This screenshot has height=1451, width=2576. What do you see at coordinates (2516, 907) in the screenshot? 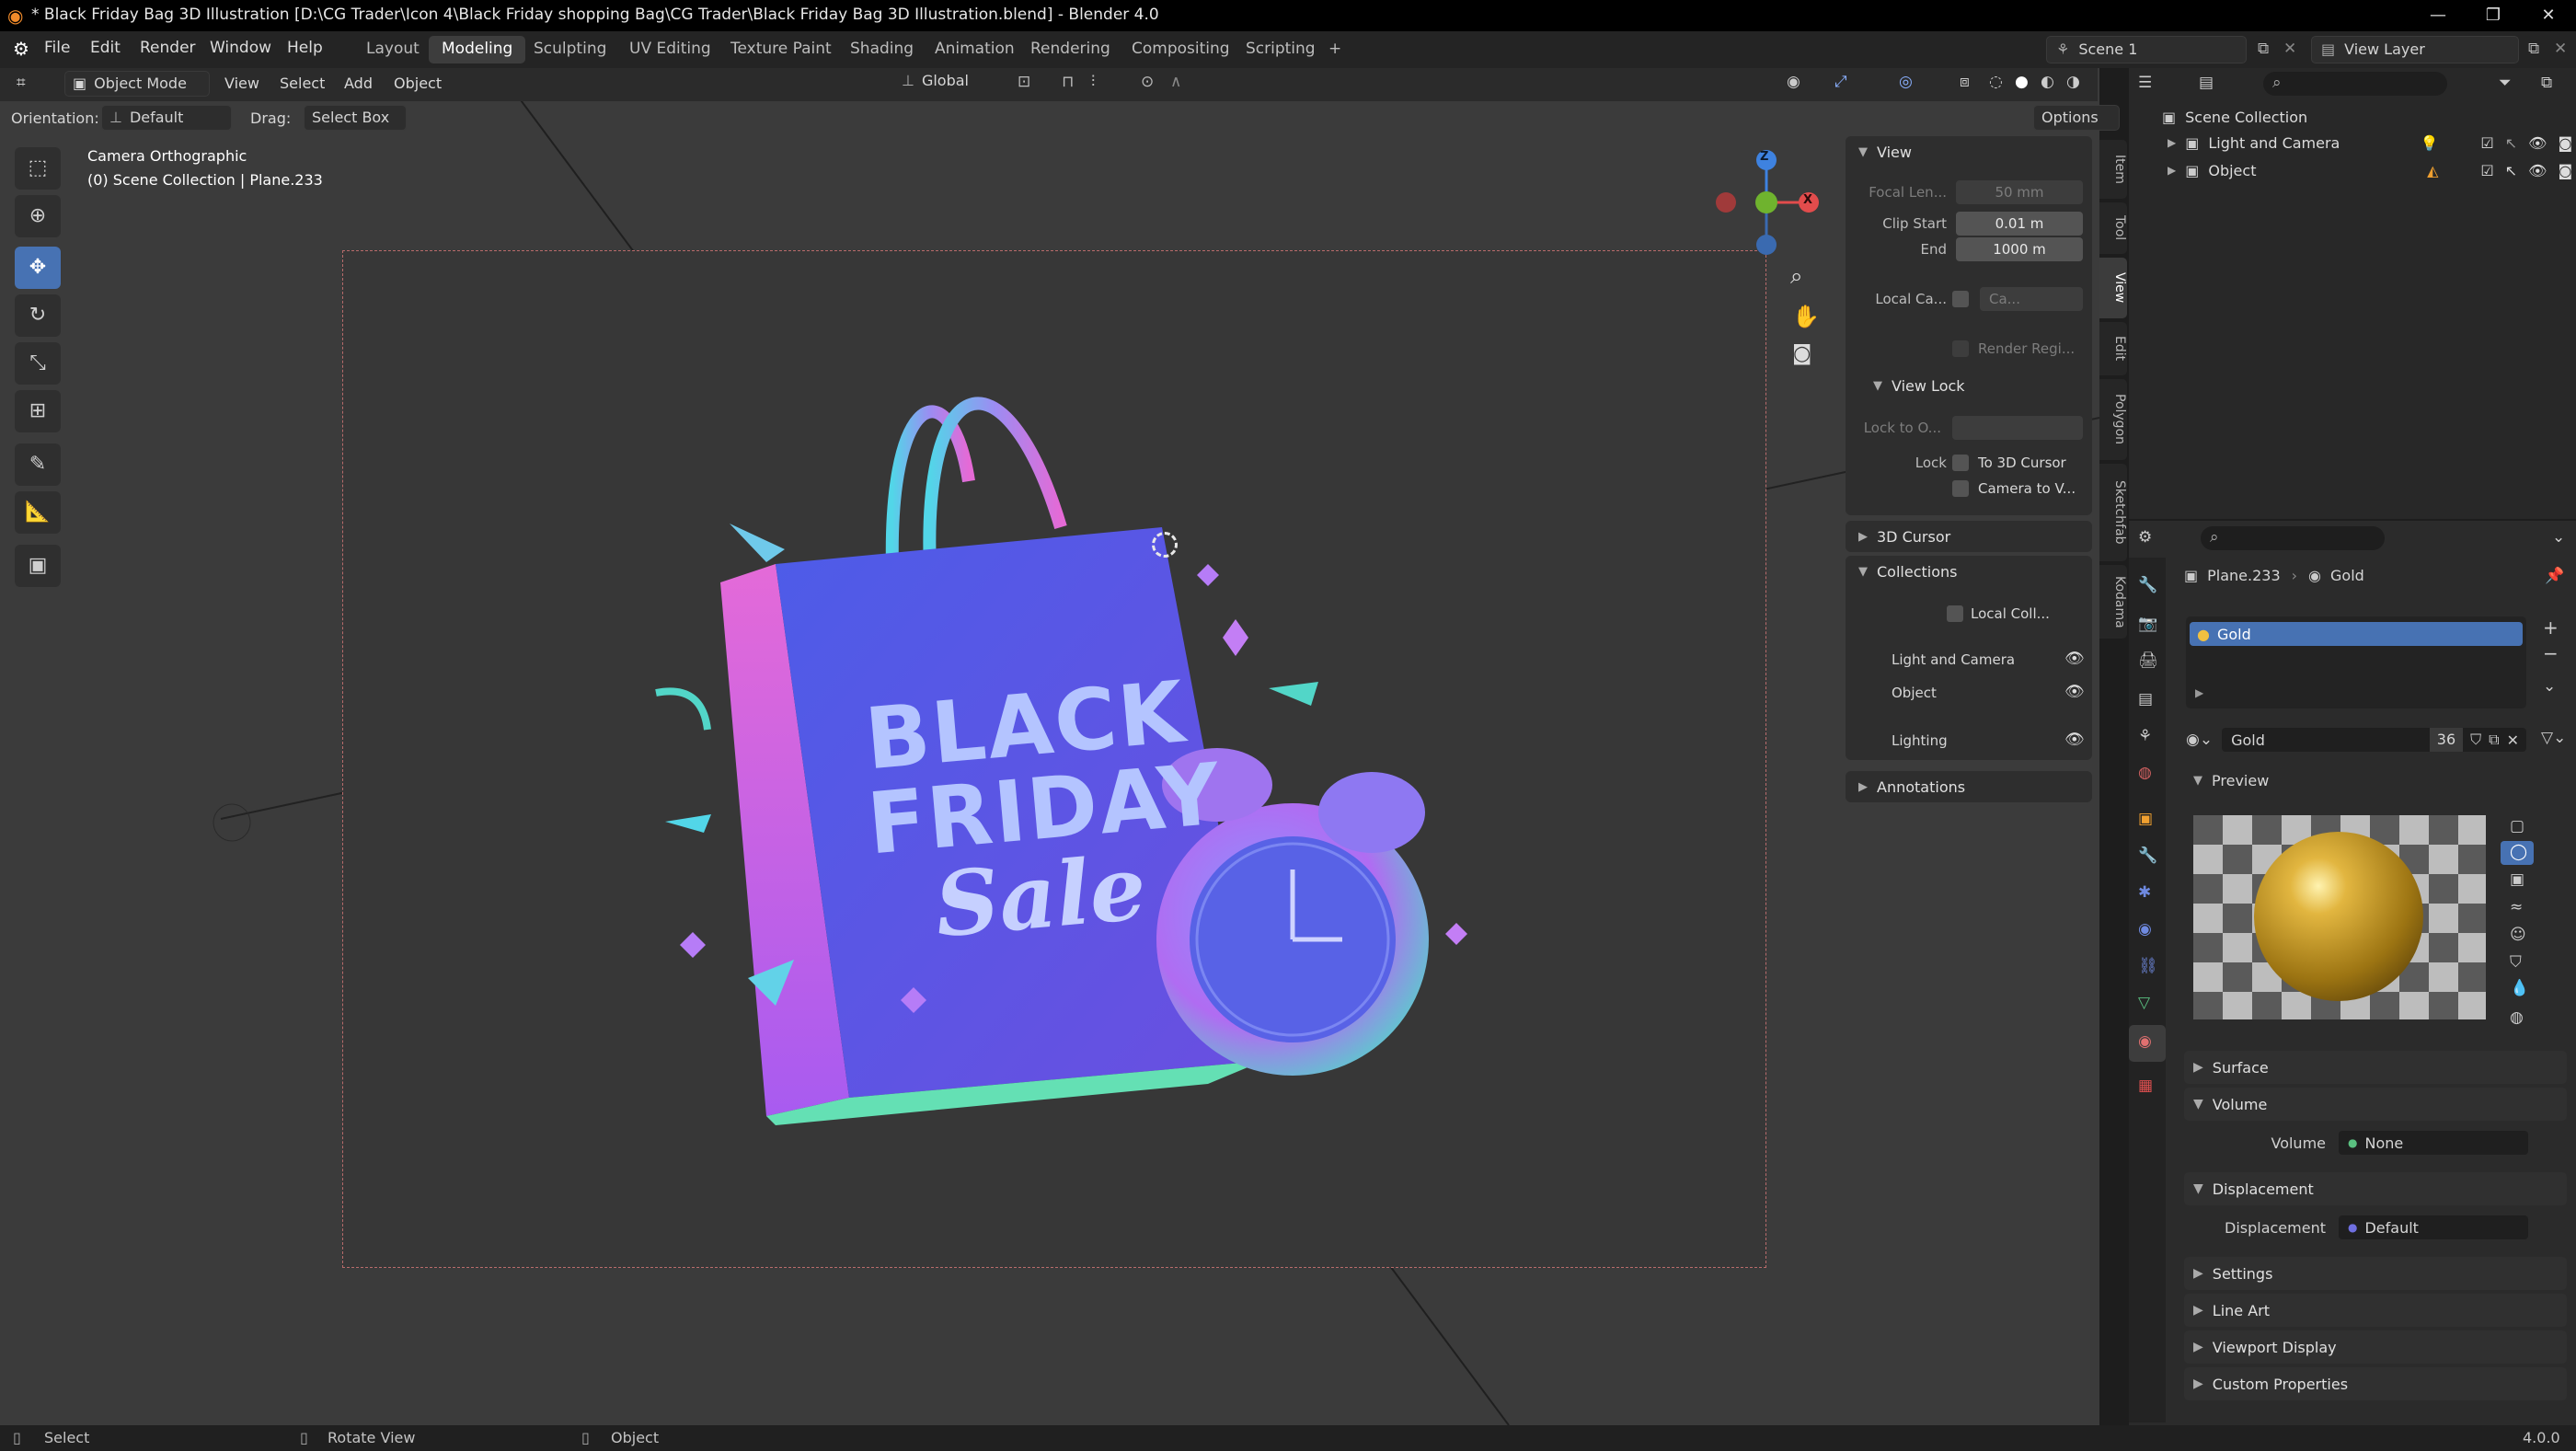
I see `hair-preview-icon: ≈` at bounding box center [2516, 907].